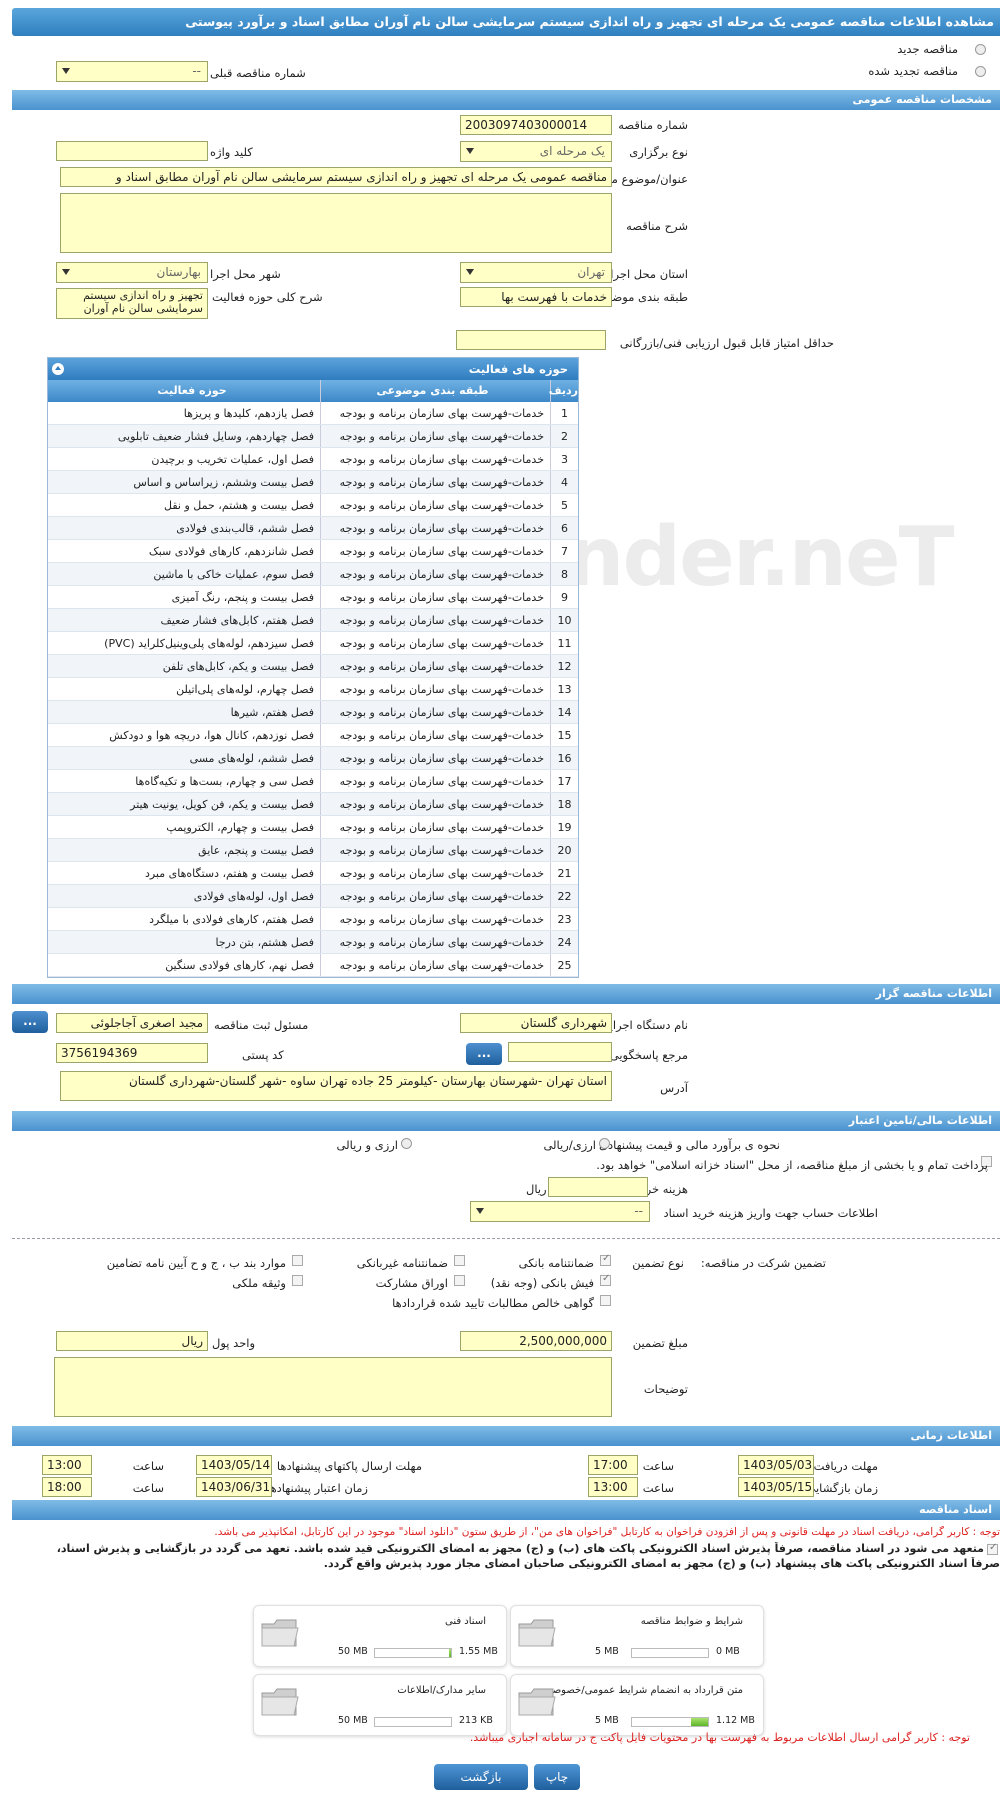 The width and height of the screenshot is (1000, 1806). Describe the element at coordinates (481, 1777) in the screenshot. I see `back-button: بازگشت` at that location.